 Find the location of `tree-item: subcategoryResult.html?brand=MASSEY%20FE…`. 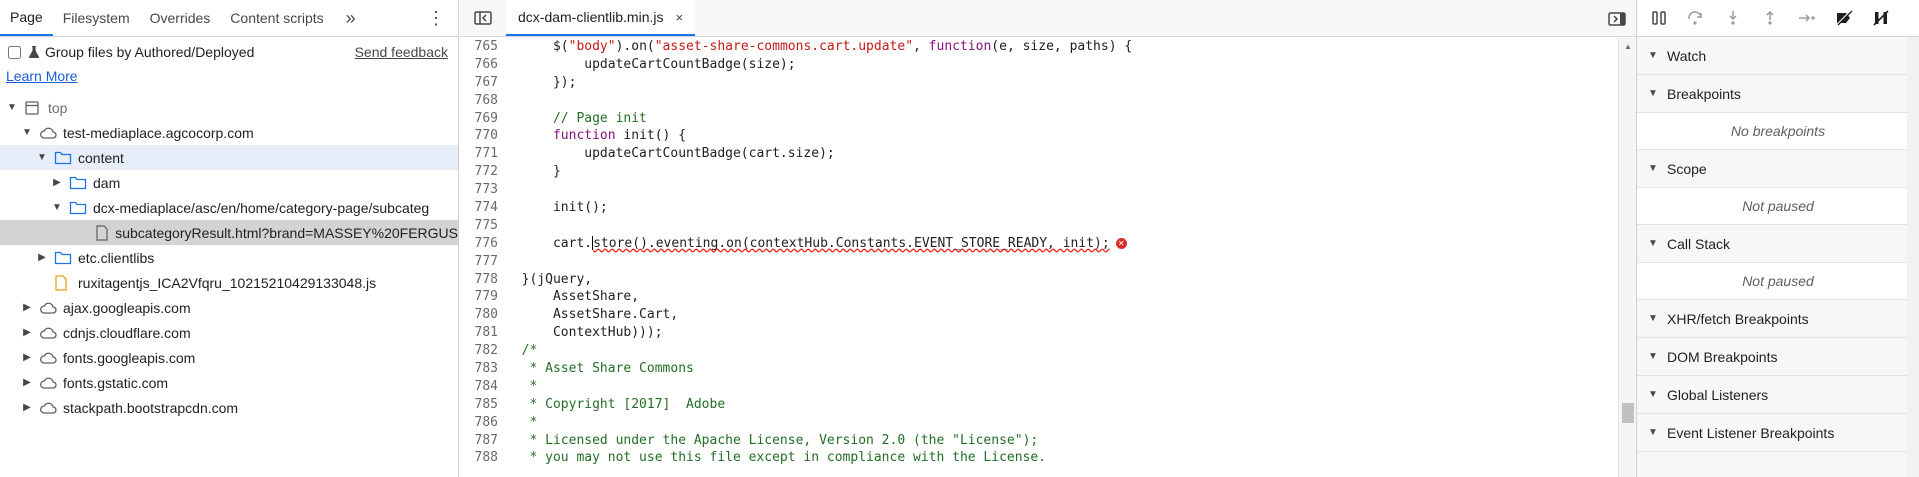

tree-item: subcategoryResult.html?brand=MASSEY%20FE… is located at coordinates (229, 232).